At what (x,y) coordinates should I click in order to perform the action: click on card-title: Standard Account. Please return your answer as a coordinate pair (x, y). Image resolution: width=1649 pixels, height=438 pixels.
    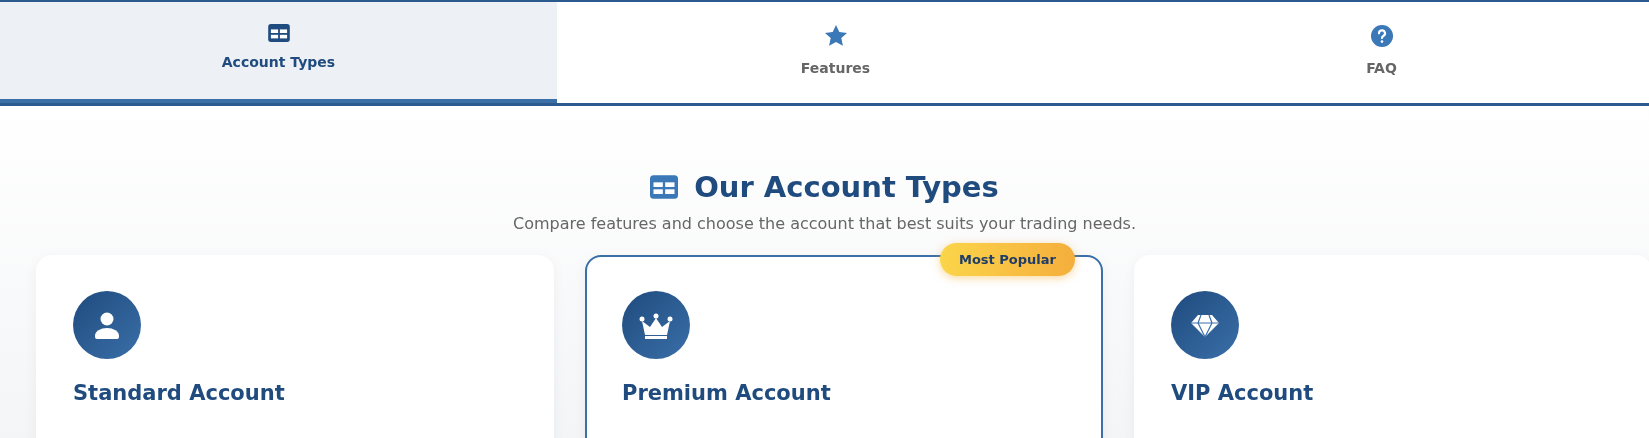
    Looking at the image, I should click on (179, 393).